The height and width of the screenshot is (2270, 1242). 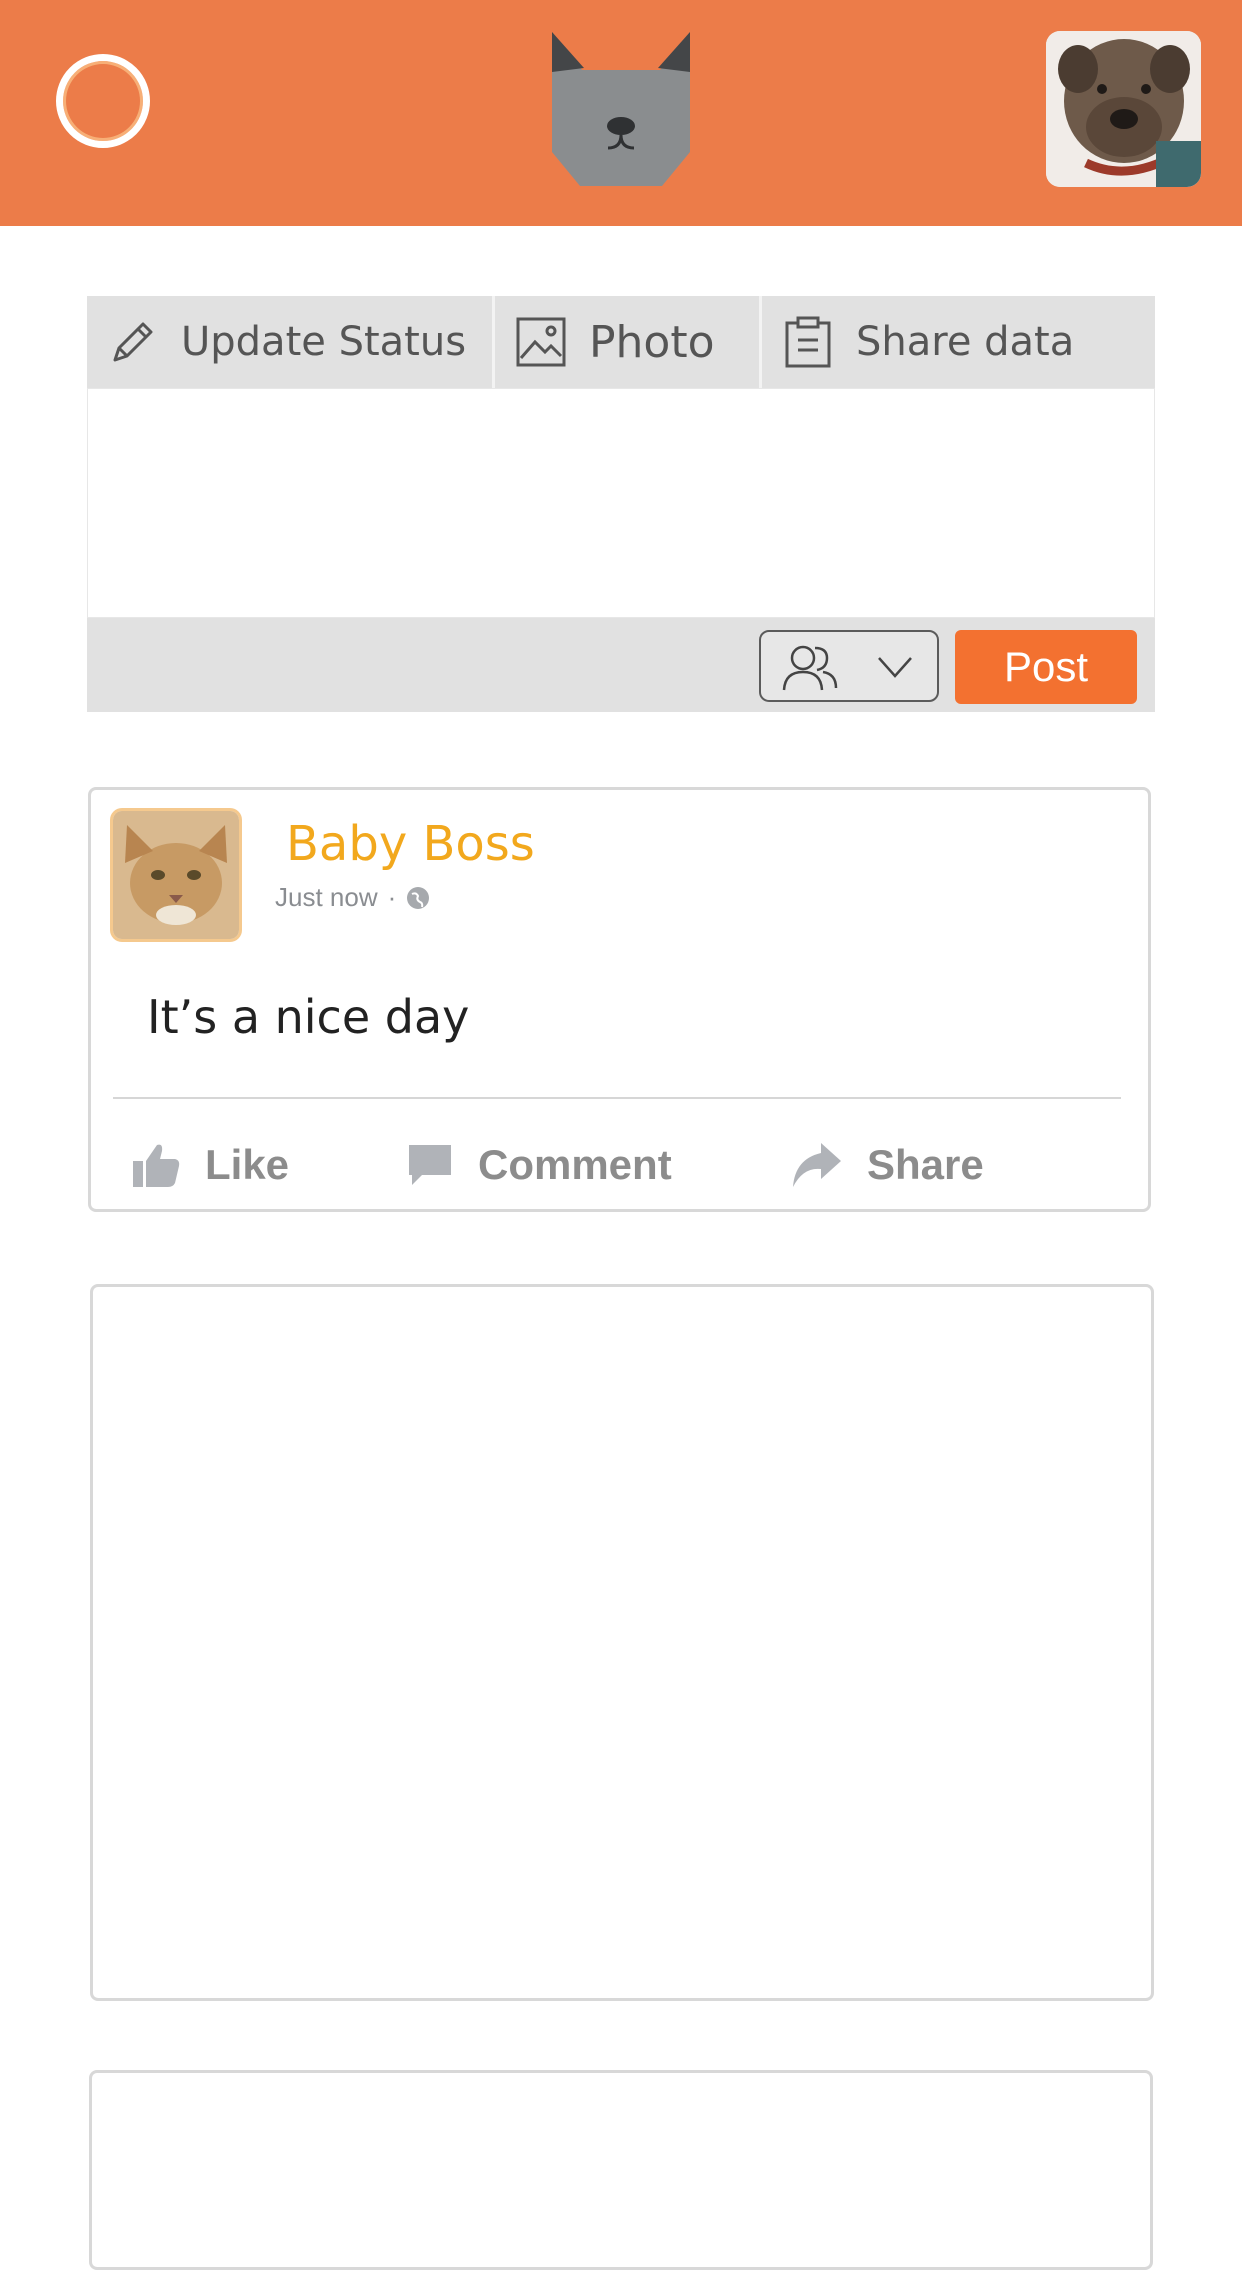 What do you see at coordinates (925, 1164) in the screenshot?
I see `share-label: Share` at bounding box center [925, 1164].